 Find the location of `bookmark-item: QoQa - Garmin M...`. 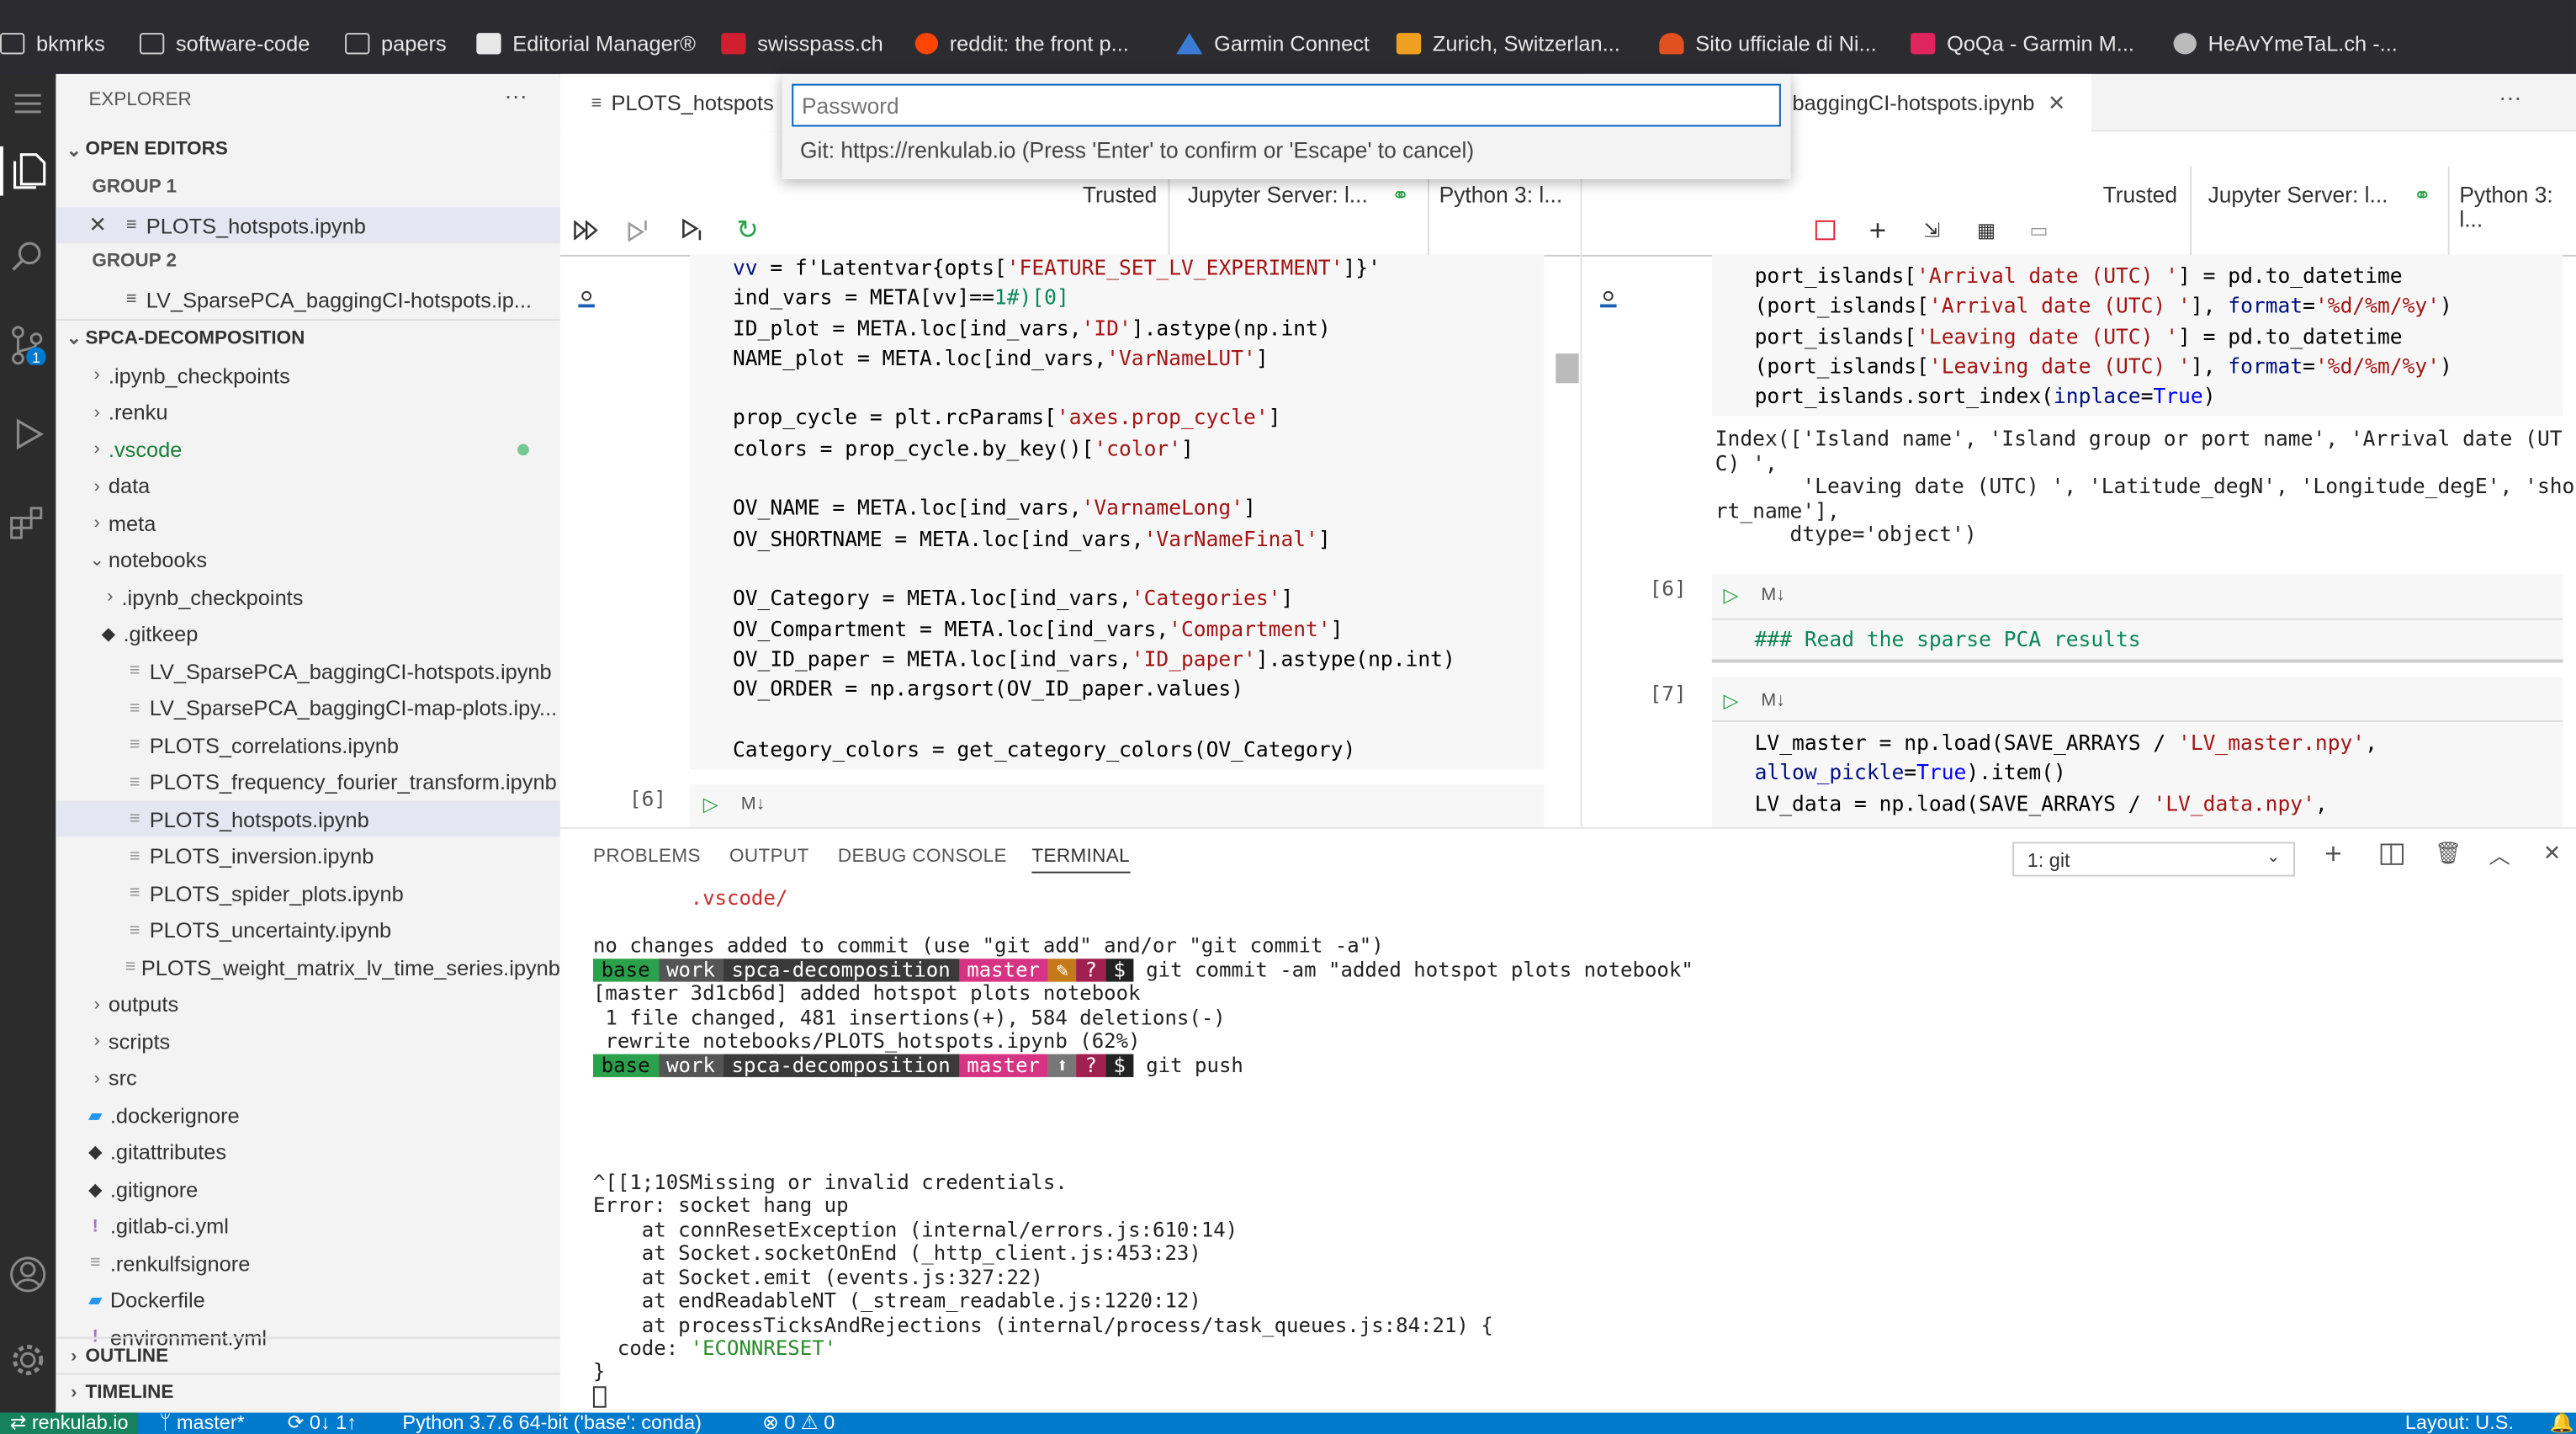

bookmark-item: QoQa - Garmin M... is located at coordinates (2022, 42).